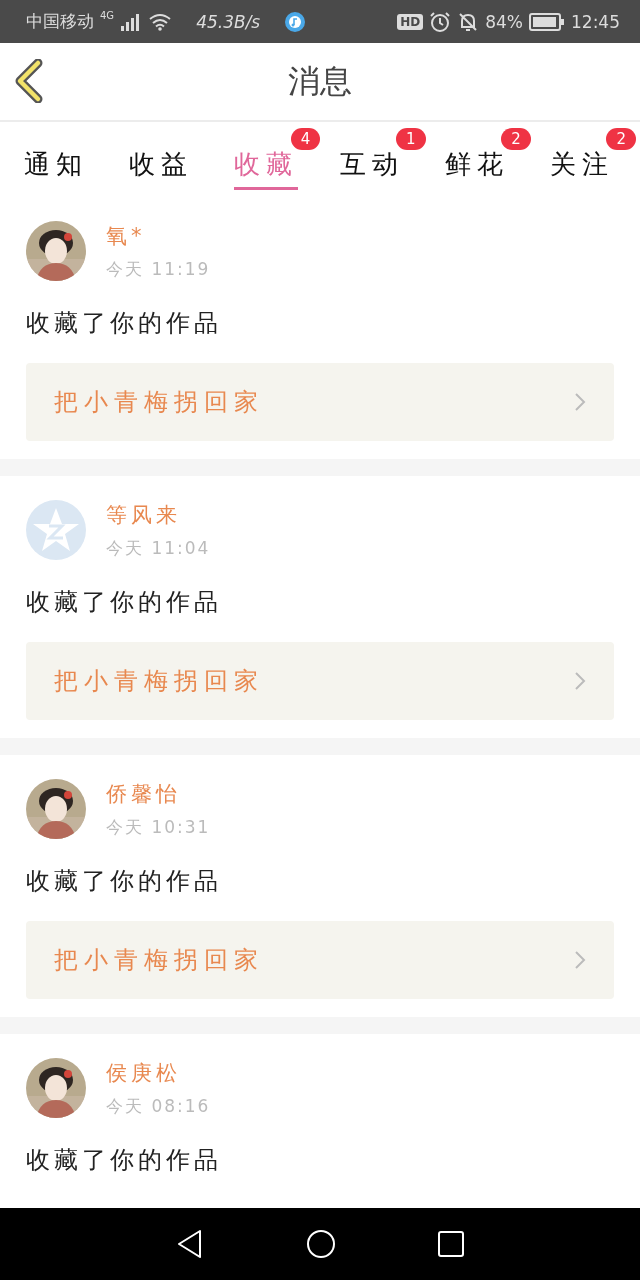  What do you see at coordinates (504, 21) in the screenshot?
I see `battery-percent: 84%` at bounding box center [504, 21].